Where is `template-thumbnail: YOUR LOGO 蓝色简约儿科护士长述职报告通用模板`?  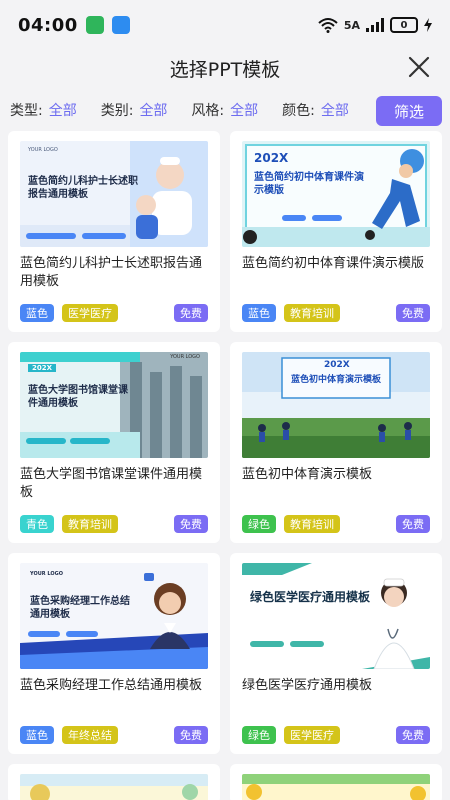
template-thumbnail: YOUR LOGO 蓝色简约儿科护士长述职报告通用模板 is located at coordinates (114, 194).